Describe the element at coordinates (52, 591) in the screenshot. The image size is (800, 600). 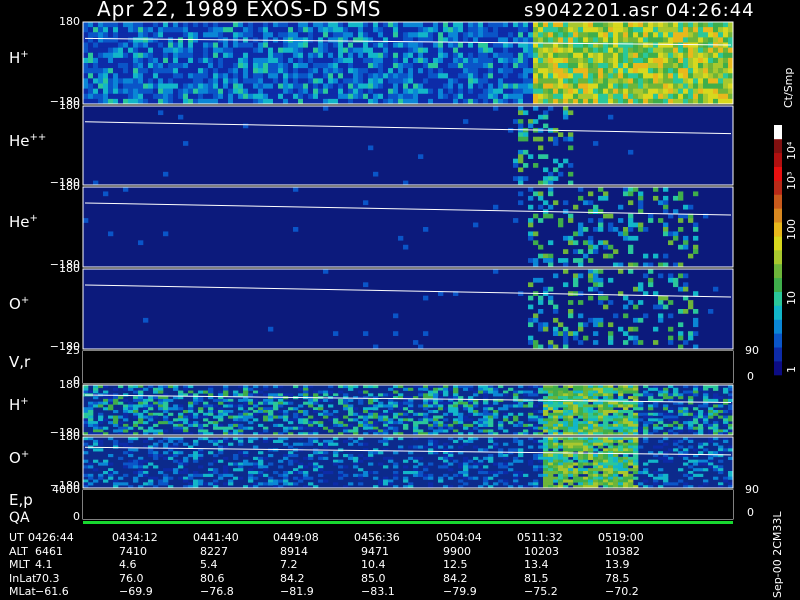
I see `ephemeris-value: −61.6` at that location.